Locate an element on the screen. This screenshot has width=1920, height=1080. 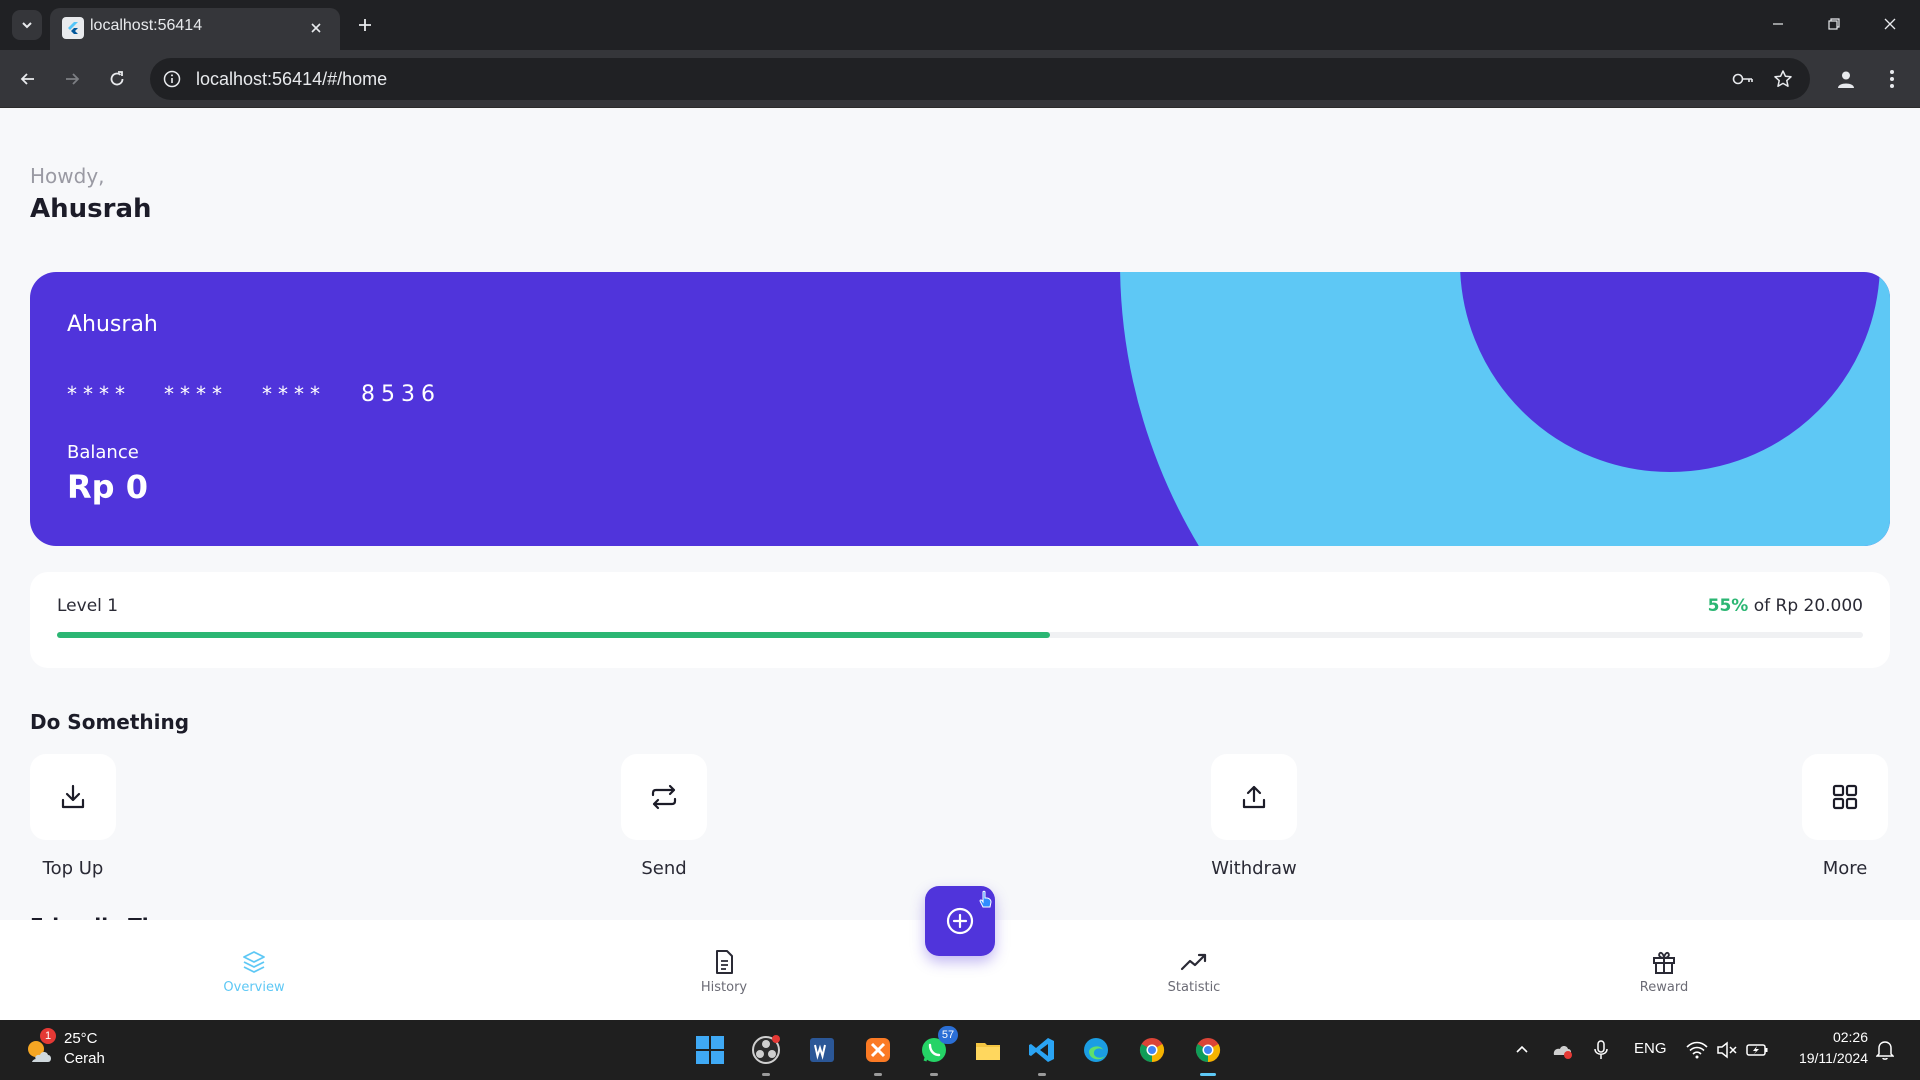
nav-overview: Overview is located at coordinates (254, 978).